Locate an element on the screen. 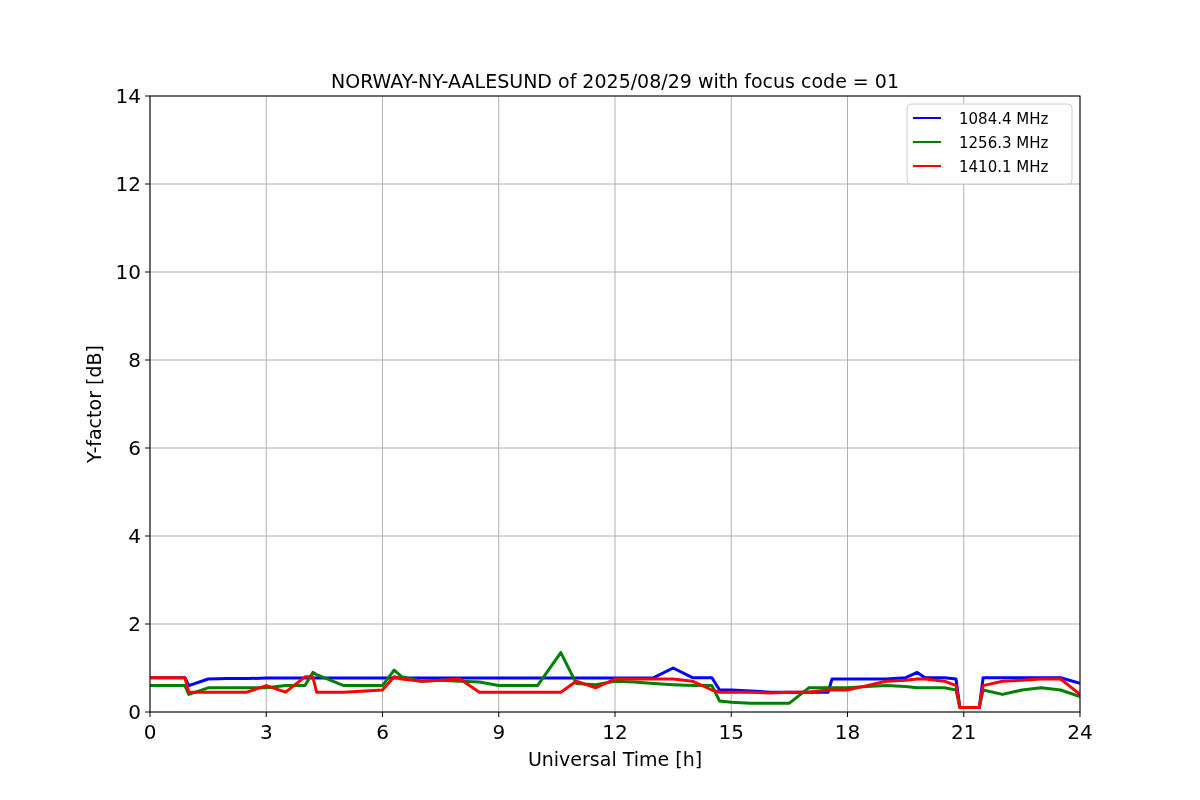 The width and height of the screenshot is (1200, 800). legend-label: 1410.1 MHz is located at coordinates (1004, 167).